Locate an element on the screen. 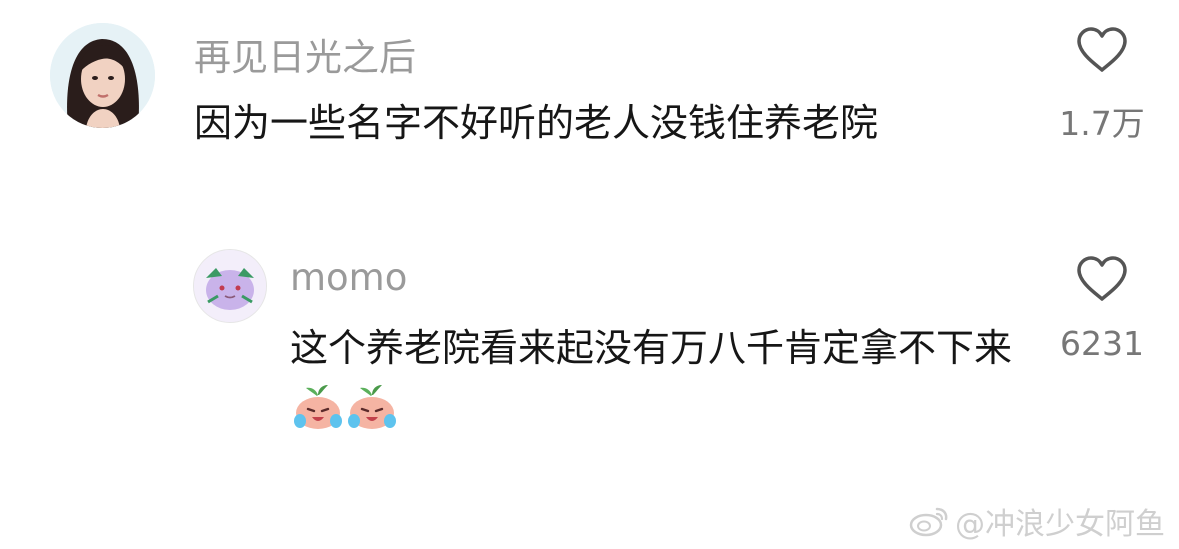  watermark: @冲浪少女阿鱼 is located at coordinates (1037, 521).